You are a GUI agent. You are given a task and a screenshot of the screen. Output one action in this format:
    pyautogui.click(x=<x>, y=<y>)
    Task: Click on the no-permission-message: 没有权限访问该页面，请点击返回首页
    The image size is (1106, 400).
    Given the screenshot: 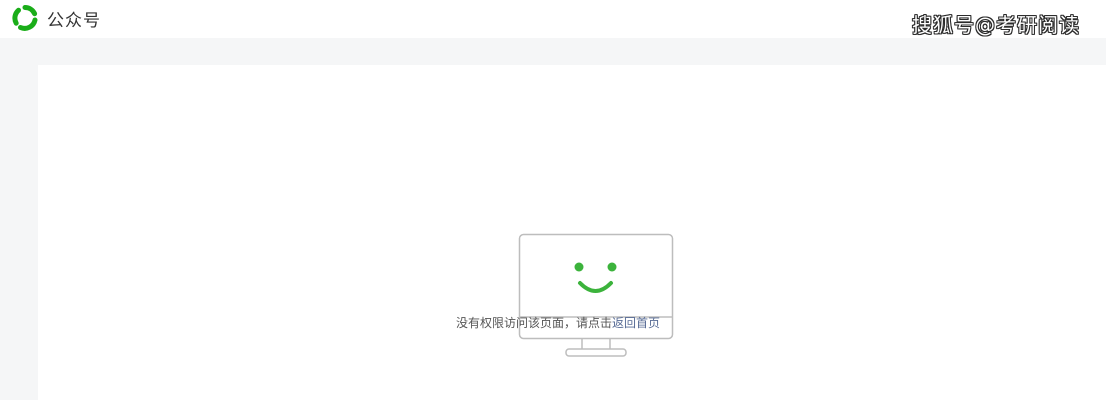 What is the action you would take?
    pyautogui.click(x=553, y=322)
    